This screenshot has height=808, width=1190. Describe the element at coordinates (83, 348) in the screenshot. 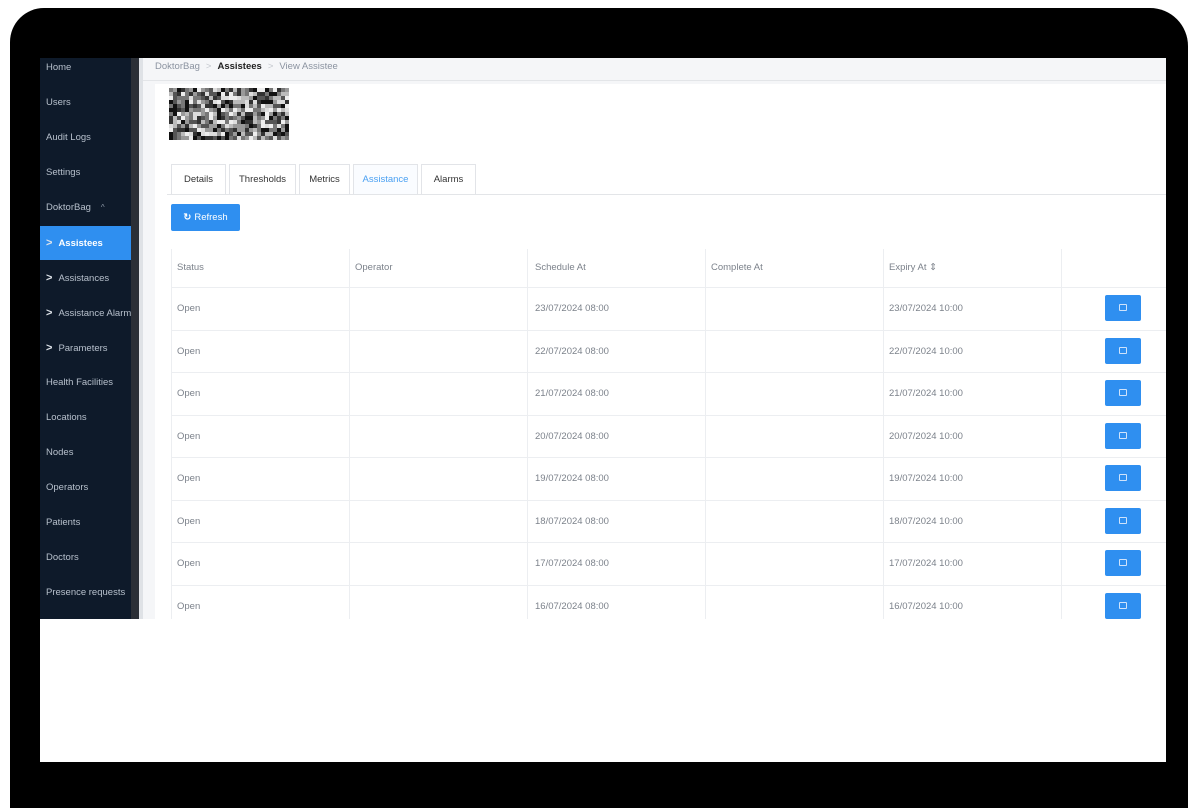

I see `sidebar-item-label: Parameters` at that location.